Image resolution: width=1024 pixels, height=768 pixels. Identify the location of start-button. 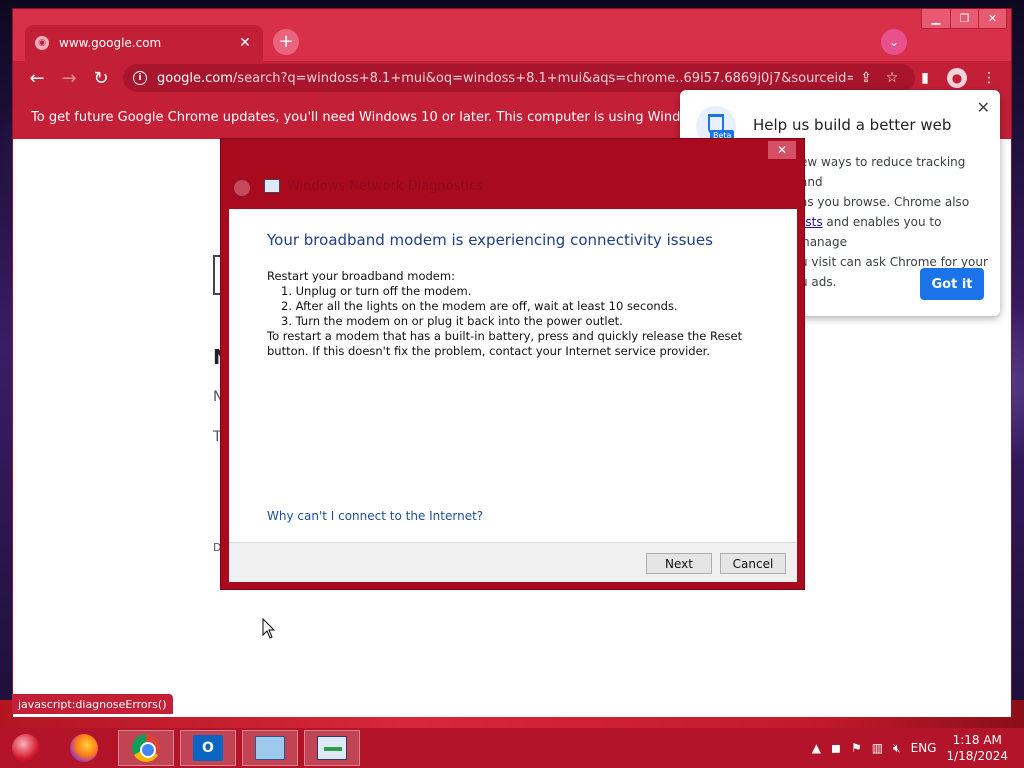
(26, 748).